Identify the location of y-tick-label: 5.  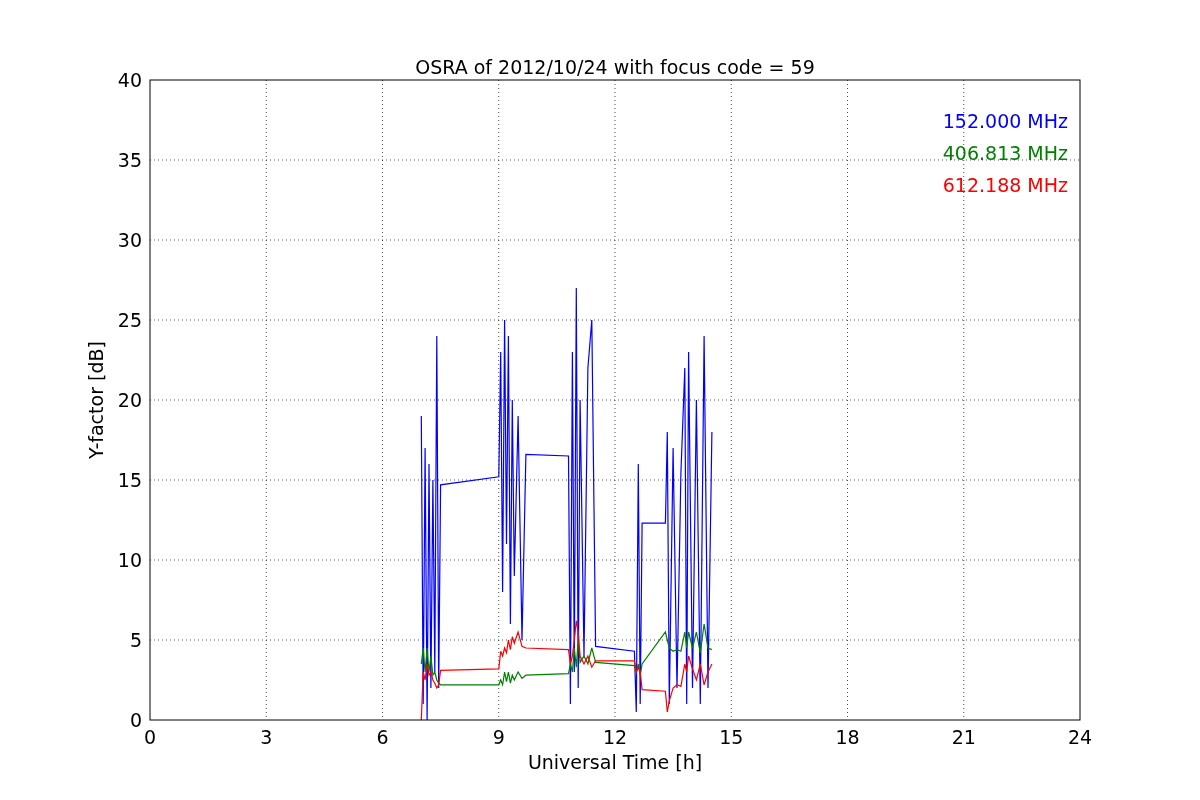
(135, 640).